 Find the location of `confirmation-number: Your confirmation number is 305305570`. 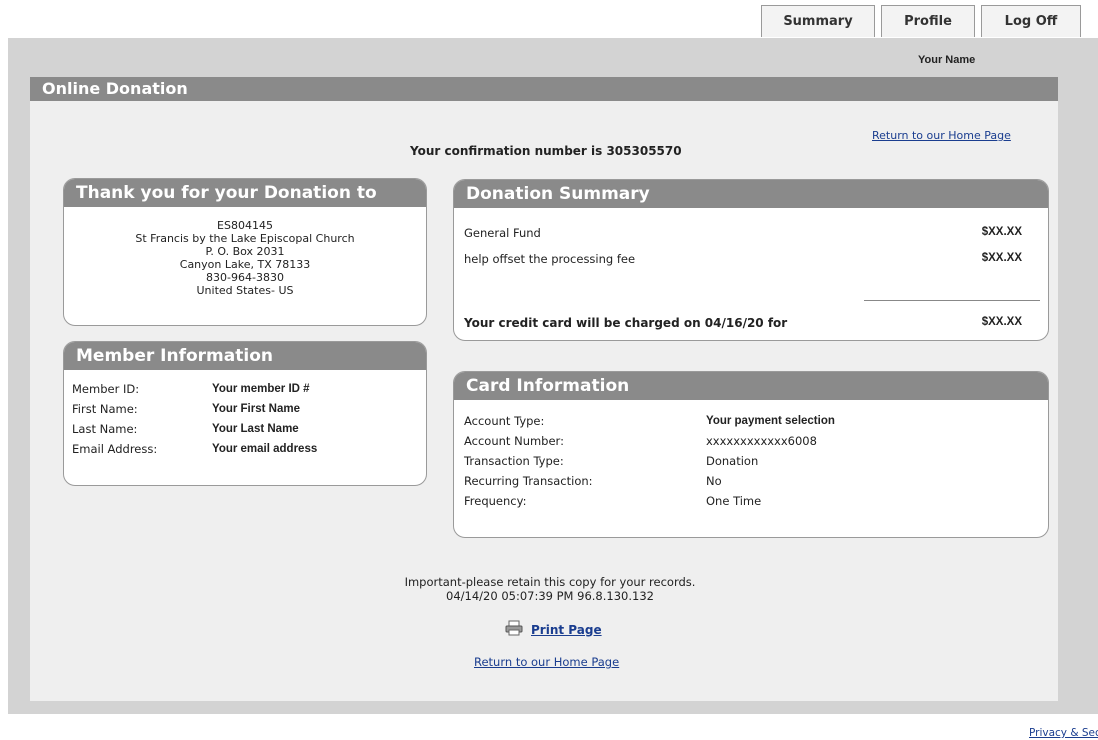

confirmation-number: Your confirmation number is 305305570 is located at coordinates (546, 151).